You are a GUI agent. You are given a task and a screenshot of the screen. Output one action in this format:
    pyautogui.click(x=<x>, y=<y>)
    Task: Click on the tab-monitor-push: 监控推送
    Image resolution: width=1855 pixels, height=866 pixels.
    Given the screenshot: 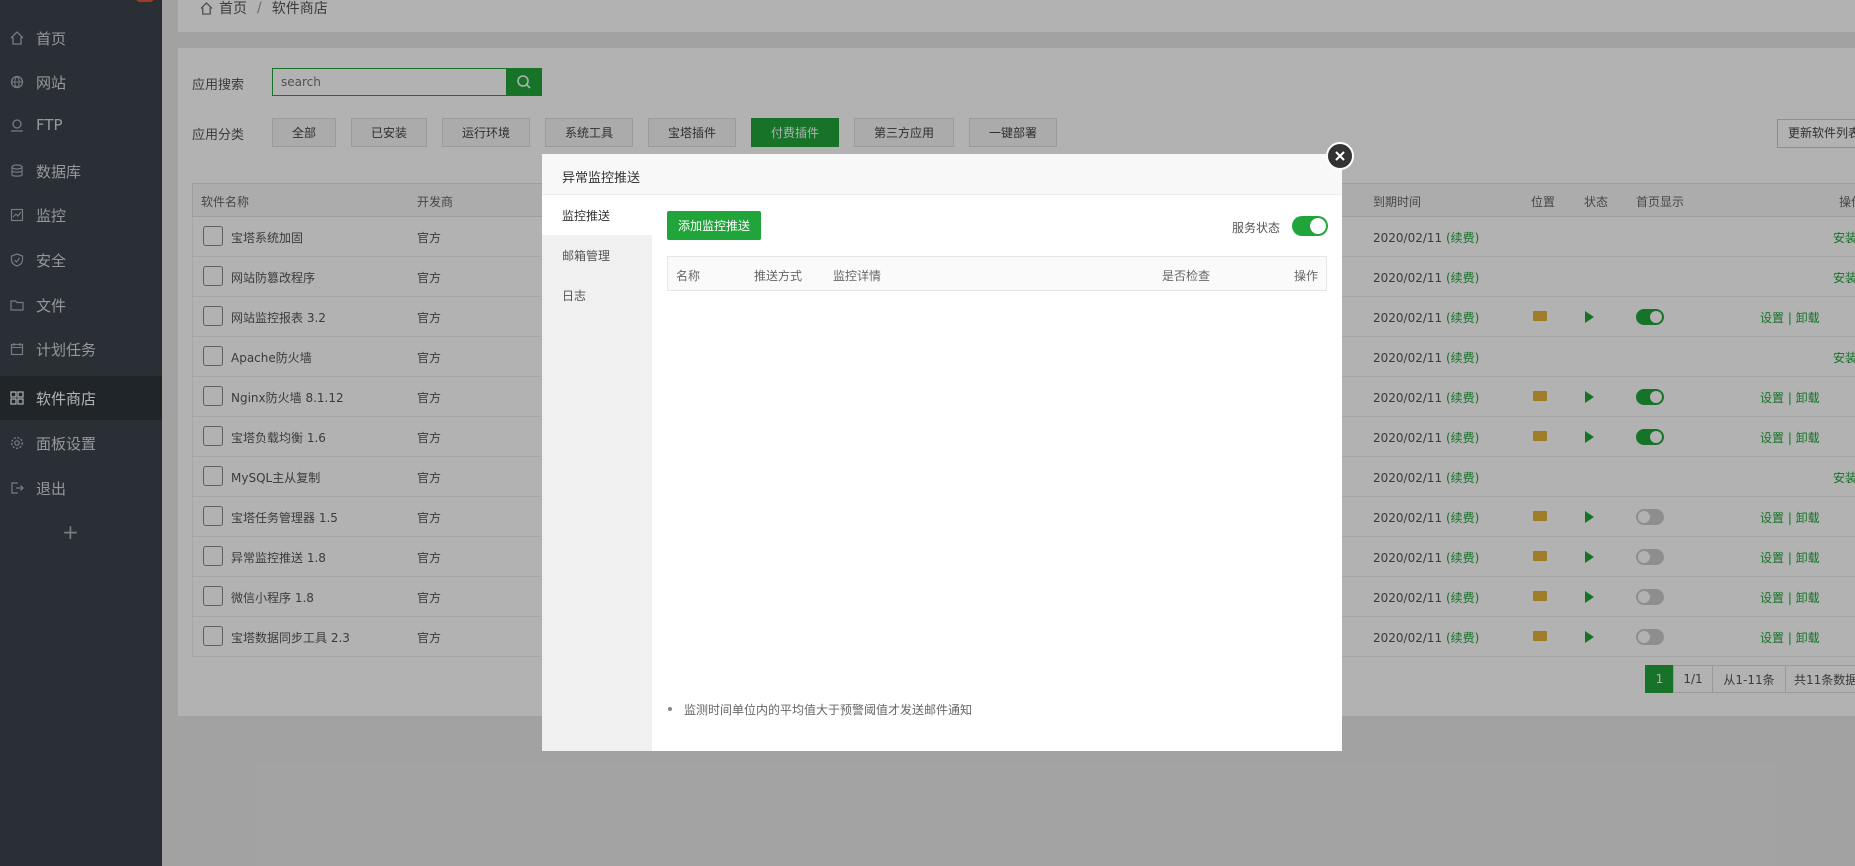 What is the action you would take?
    pyautogui.click(x=597, y=215)
    